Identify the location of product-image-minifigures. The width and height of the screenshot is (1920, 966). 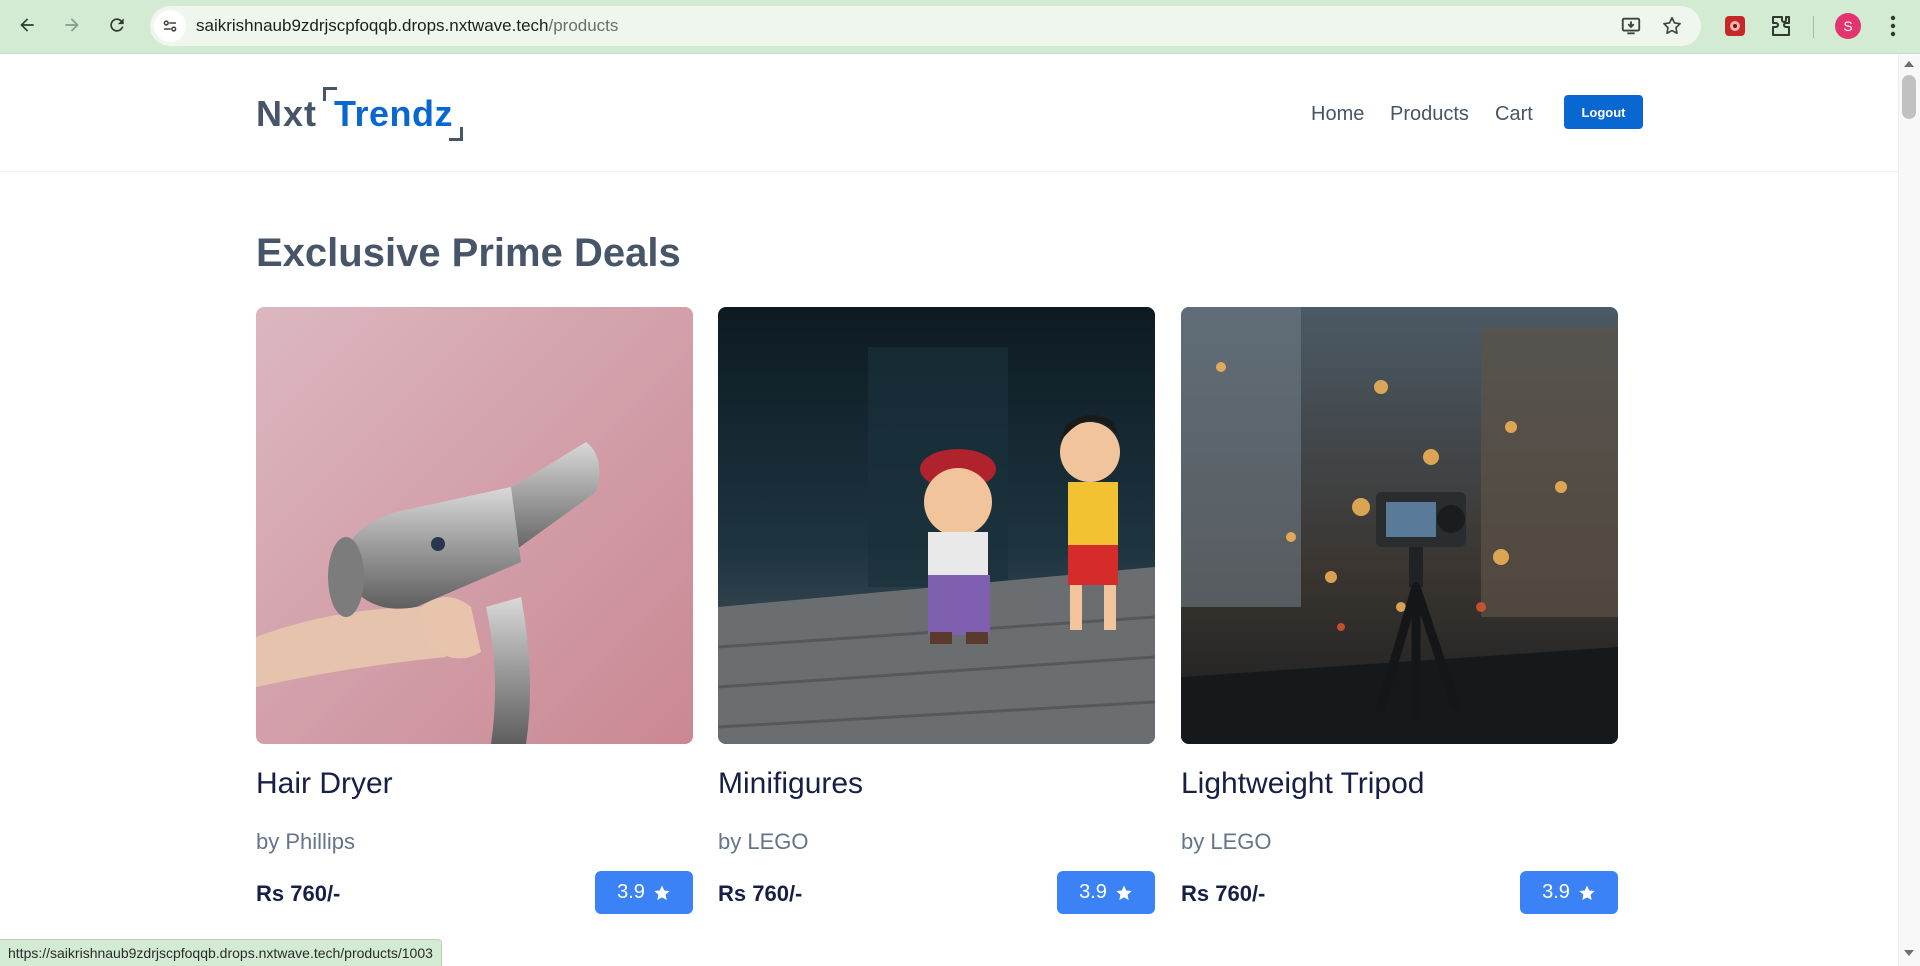
(936, 525).